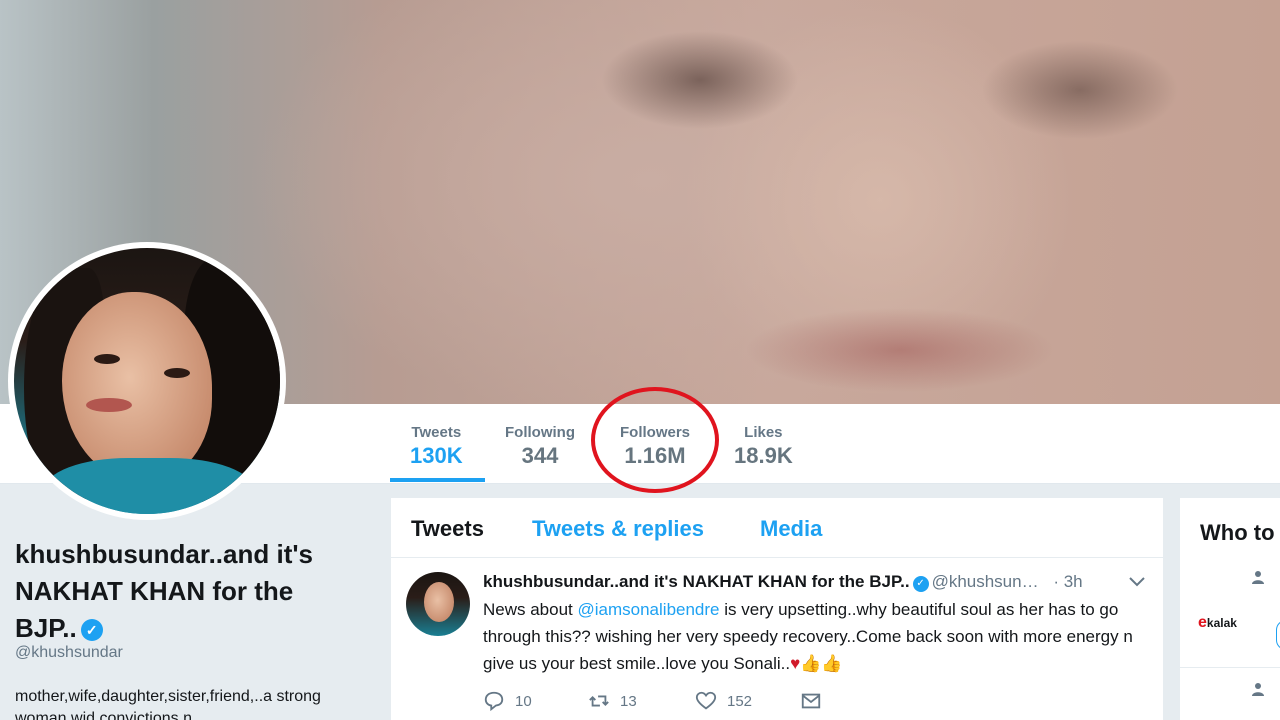 Image resolution: width=1280 pixels, height=720 pixels. Describe the element at coordinates (507, 701) in the screenshot. I see `reply-button: 10` at that location.